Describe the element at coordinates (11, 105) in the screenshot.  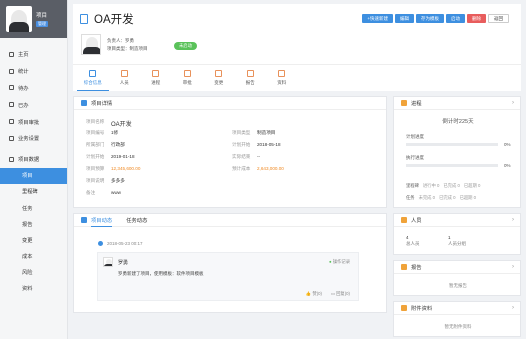
I see `check-icon` at that location.